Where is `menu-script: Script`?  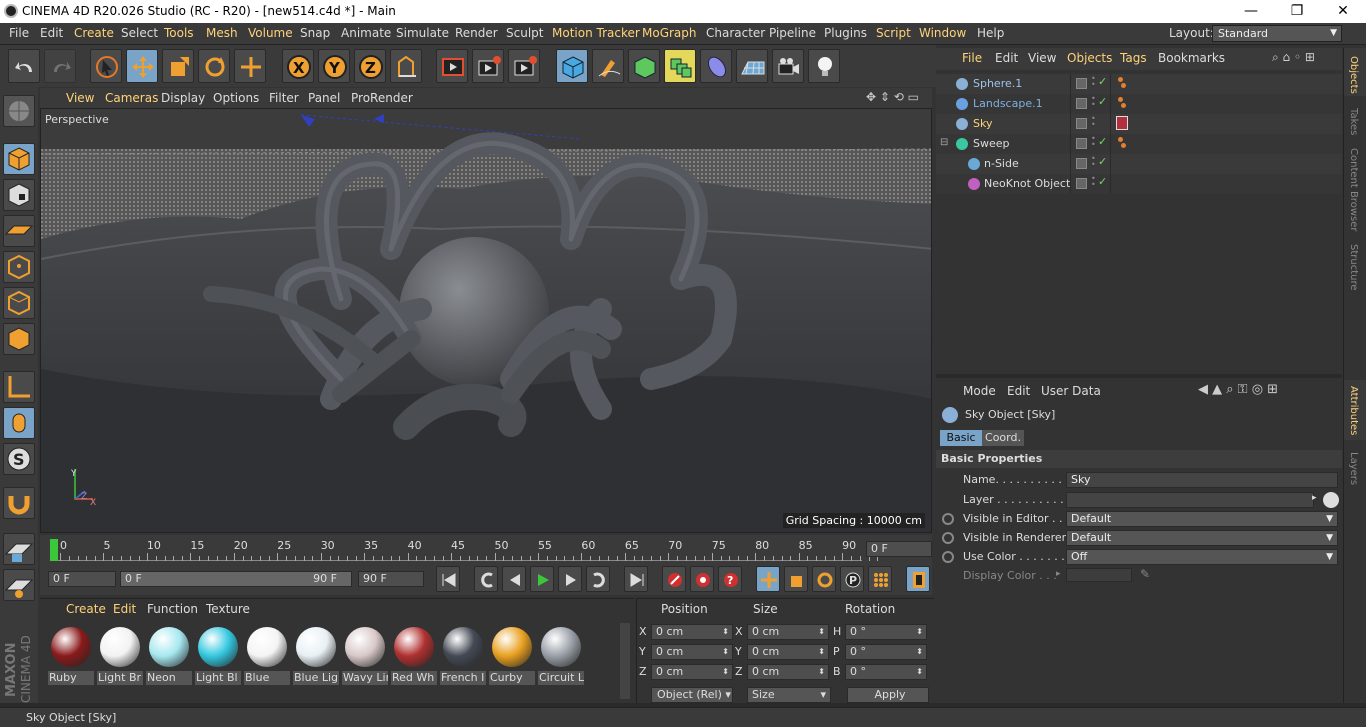 menu-script: Script is located at coordinates (893, 33).